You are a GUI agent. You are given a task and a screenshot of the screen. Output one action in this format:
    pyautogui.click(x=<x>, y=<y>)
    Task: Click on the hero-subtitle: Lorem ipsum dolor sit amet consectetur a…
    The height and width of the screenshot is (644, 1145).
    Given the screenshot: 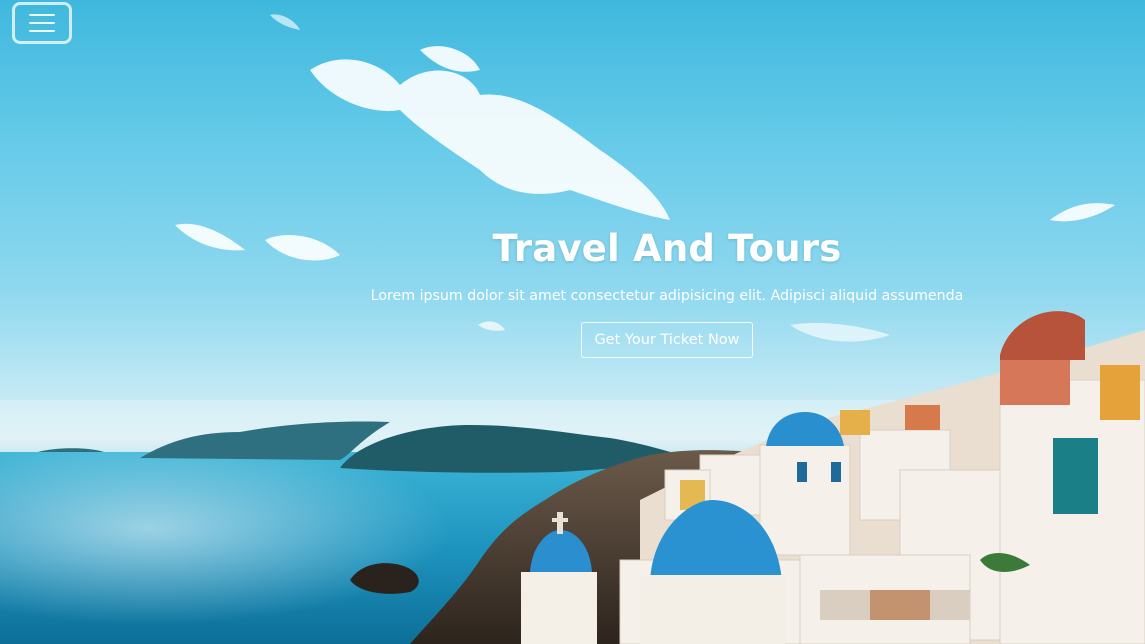 What is the action you would take?
    pyautogui.click(x=667, y=296)
    